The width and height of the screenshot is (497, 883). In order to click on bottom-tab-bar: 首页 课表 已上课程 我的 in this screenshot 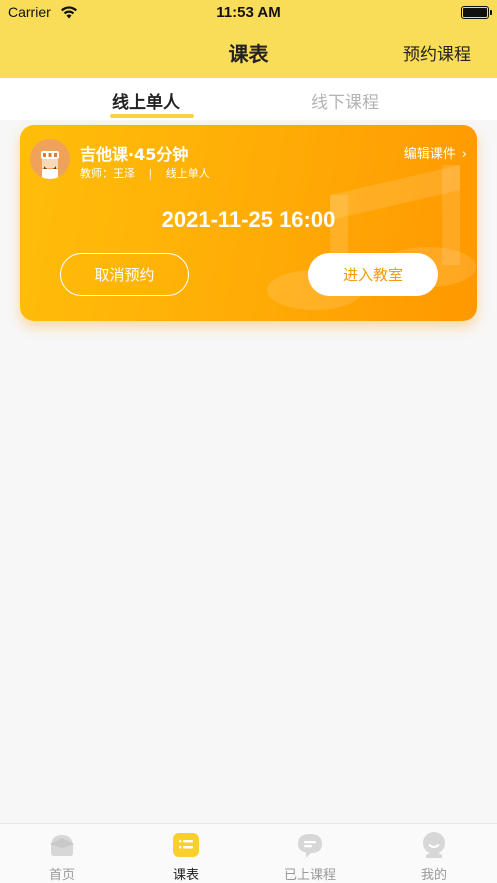, I will do `click(248, 853)`.